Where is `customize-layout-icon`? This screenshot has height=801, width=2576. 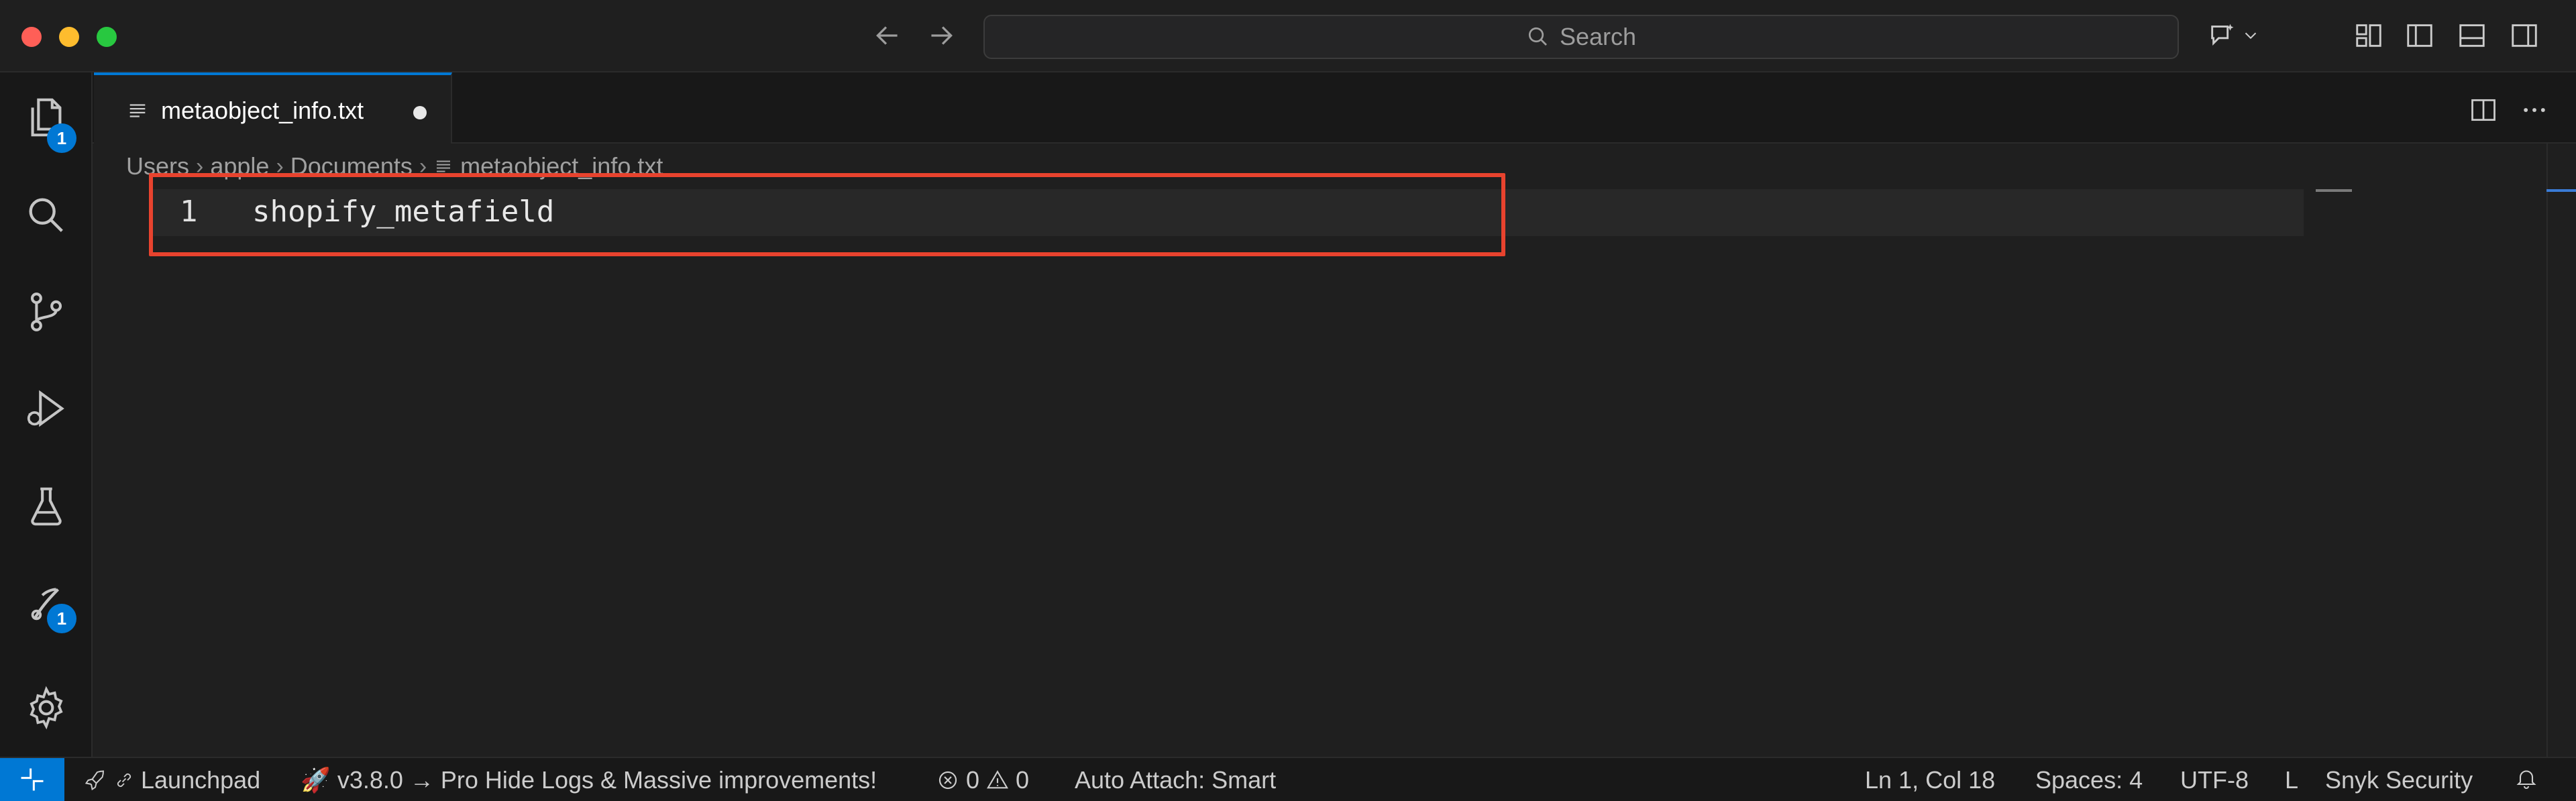
customize-layout-icon is located at coordinates (2368, 35).